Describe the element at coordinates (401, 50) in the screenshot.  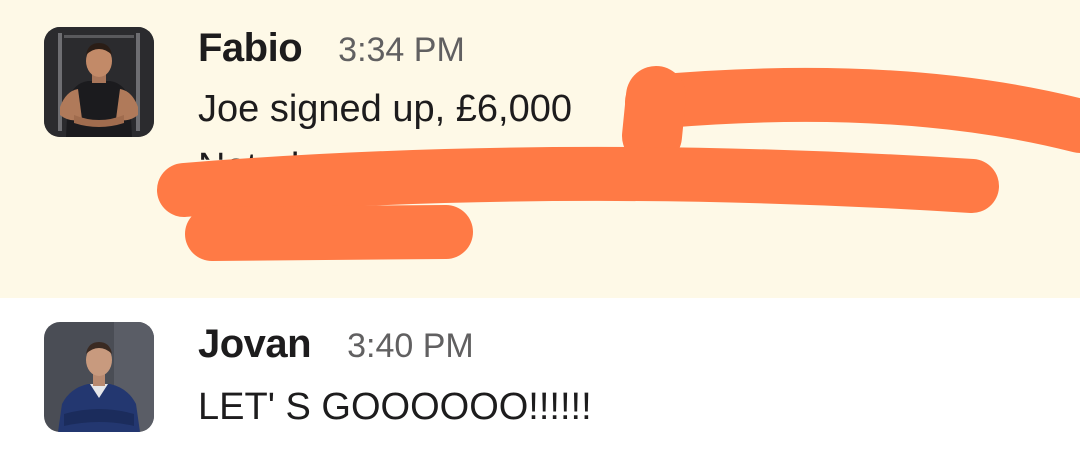
I see `message-timestamp: 3:34 PM` at that location.